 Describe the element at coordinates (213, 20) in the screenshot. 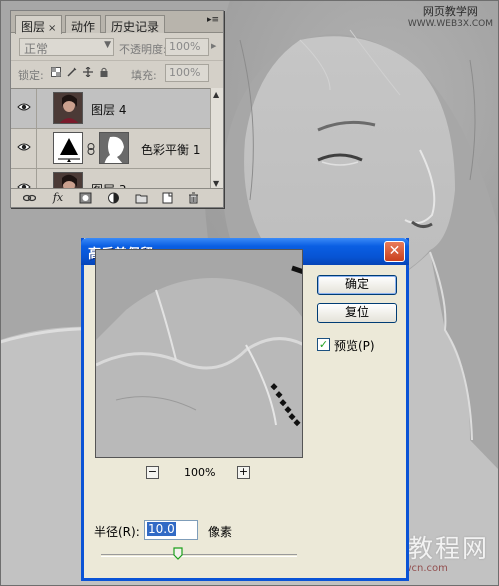

I see `panel-menu-icon: ▸≡` at that location.